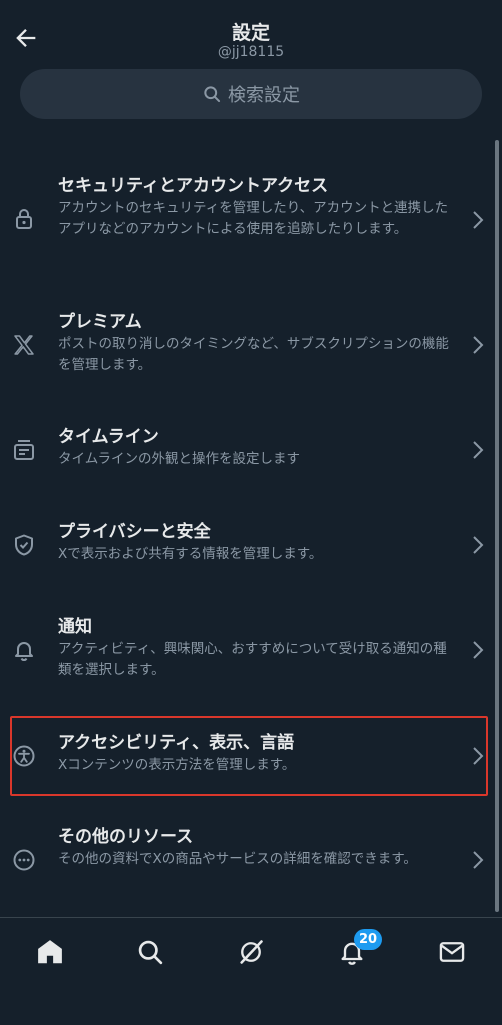  What do you see at coordinates (24, 860) in the screenshot?
I see `more-circle-icon` at bounding box center [24, 860].